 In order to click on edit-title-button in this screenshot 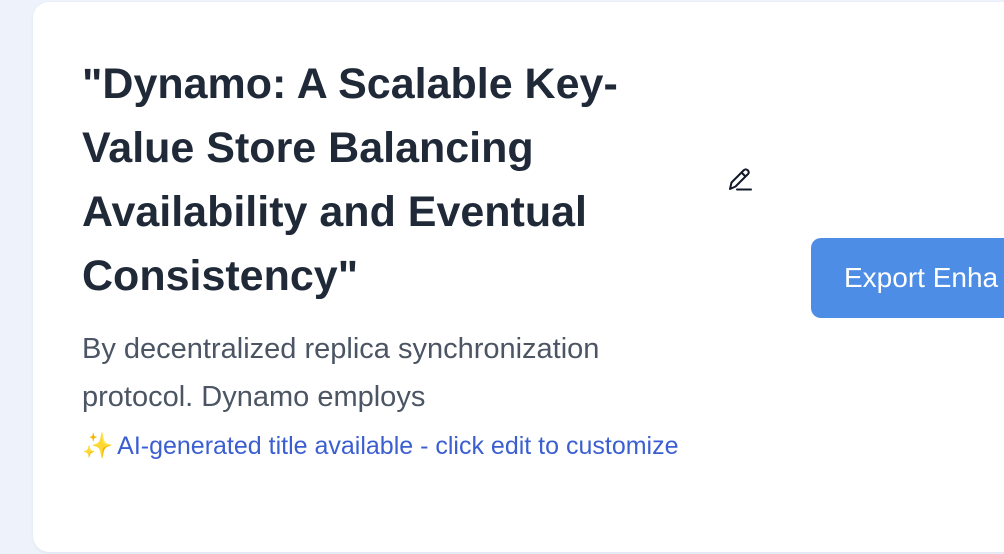, I will do `click(739, 179)`.